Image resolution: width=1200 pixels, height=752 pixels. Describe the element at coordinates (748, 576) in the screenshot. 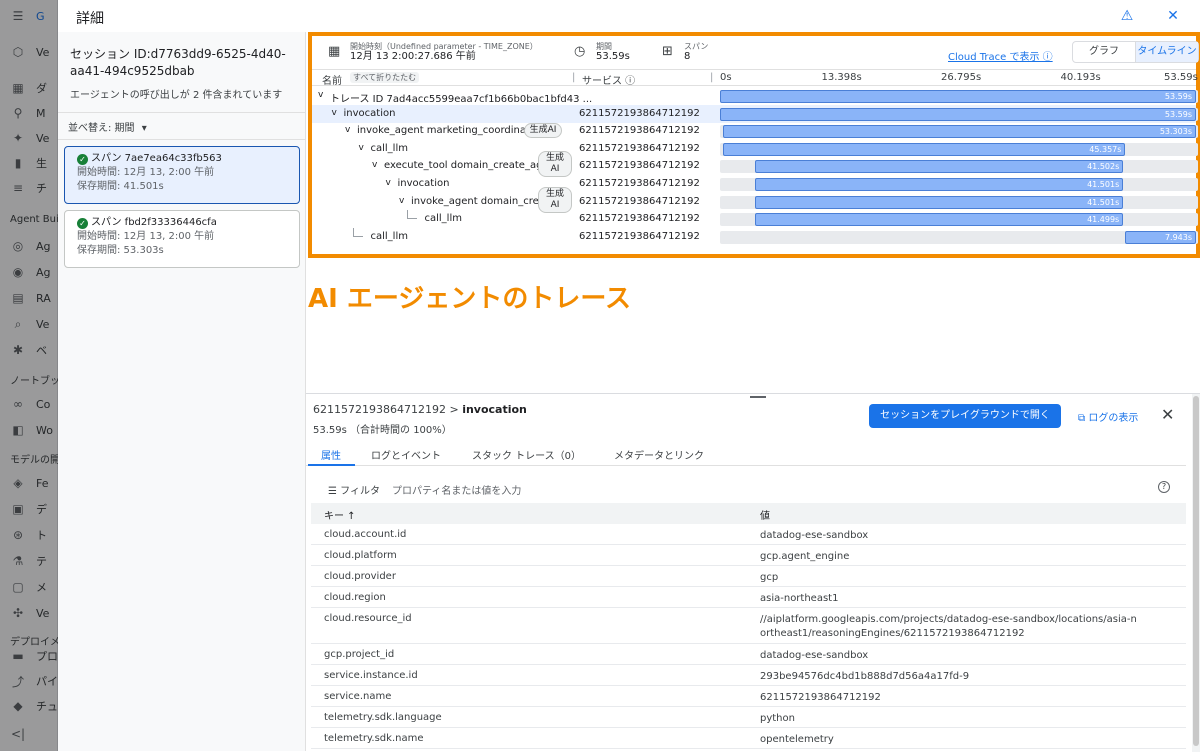

I see `attribute-row: cloud.provider gcp` at that location.